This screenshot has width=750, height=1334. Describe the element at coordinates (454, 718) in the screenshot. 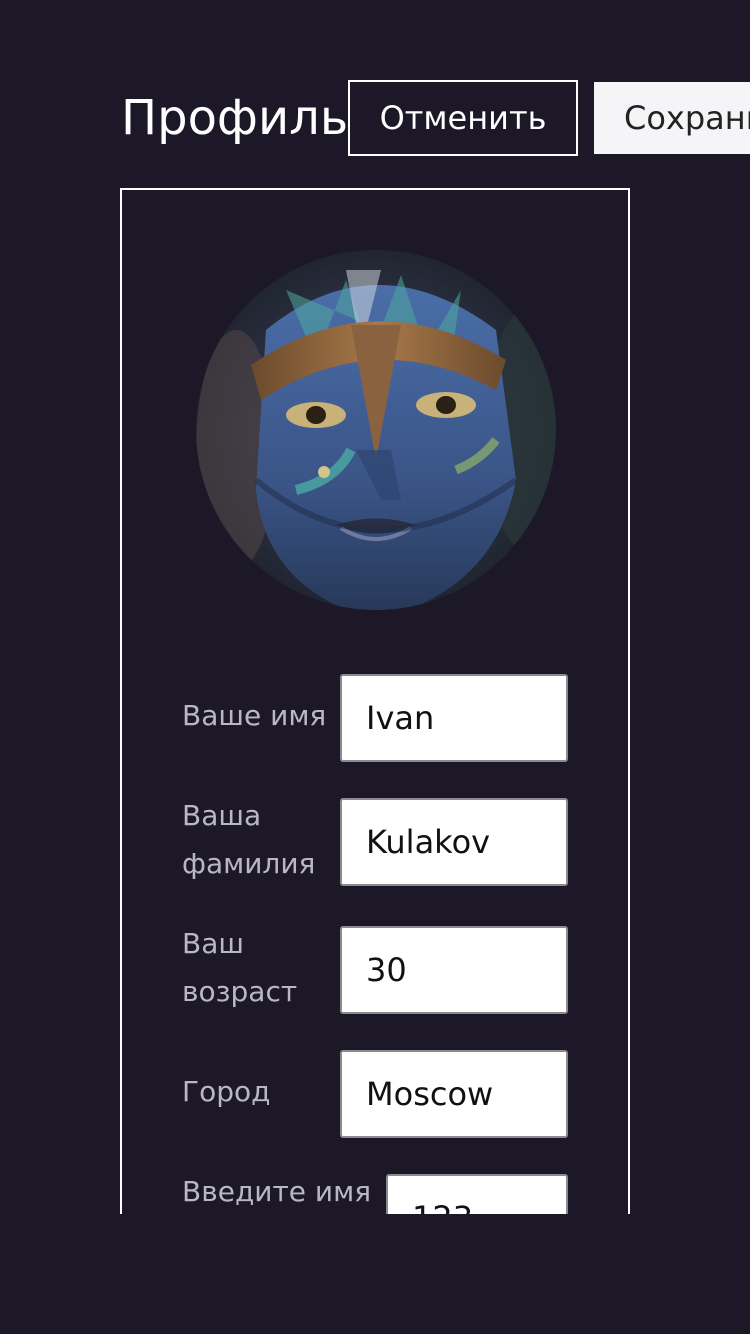

I see `first-name-field` at that location.